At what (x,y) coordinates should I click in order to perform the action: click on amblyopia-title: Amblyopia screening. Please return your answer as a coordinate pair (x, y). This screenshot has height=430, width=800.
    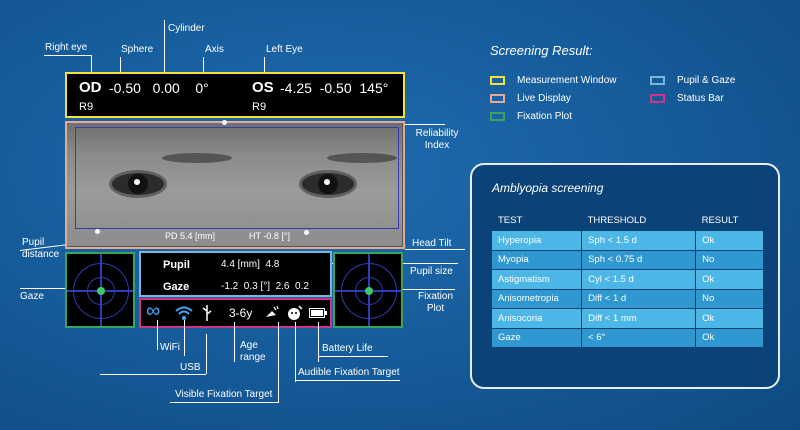
    Looking at the image, I should click on (548, 188).